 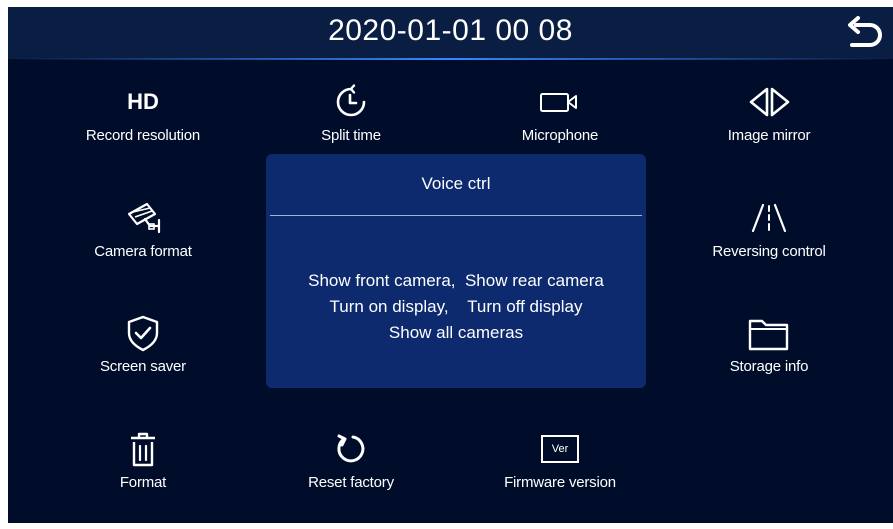 What do you see at coordinates (351, 448) in the screenshot?
I see `reset-icon` at bounding box center [351, 448].